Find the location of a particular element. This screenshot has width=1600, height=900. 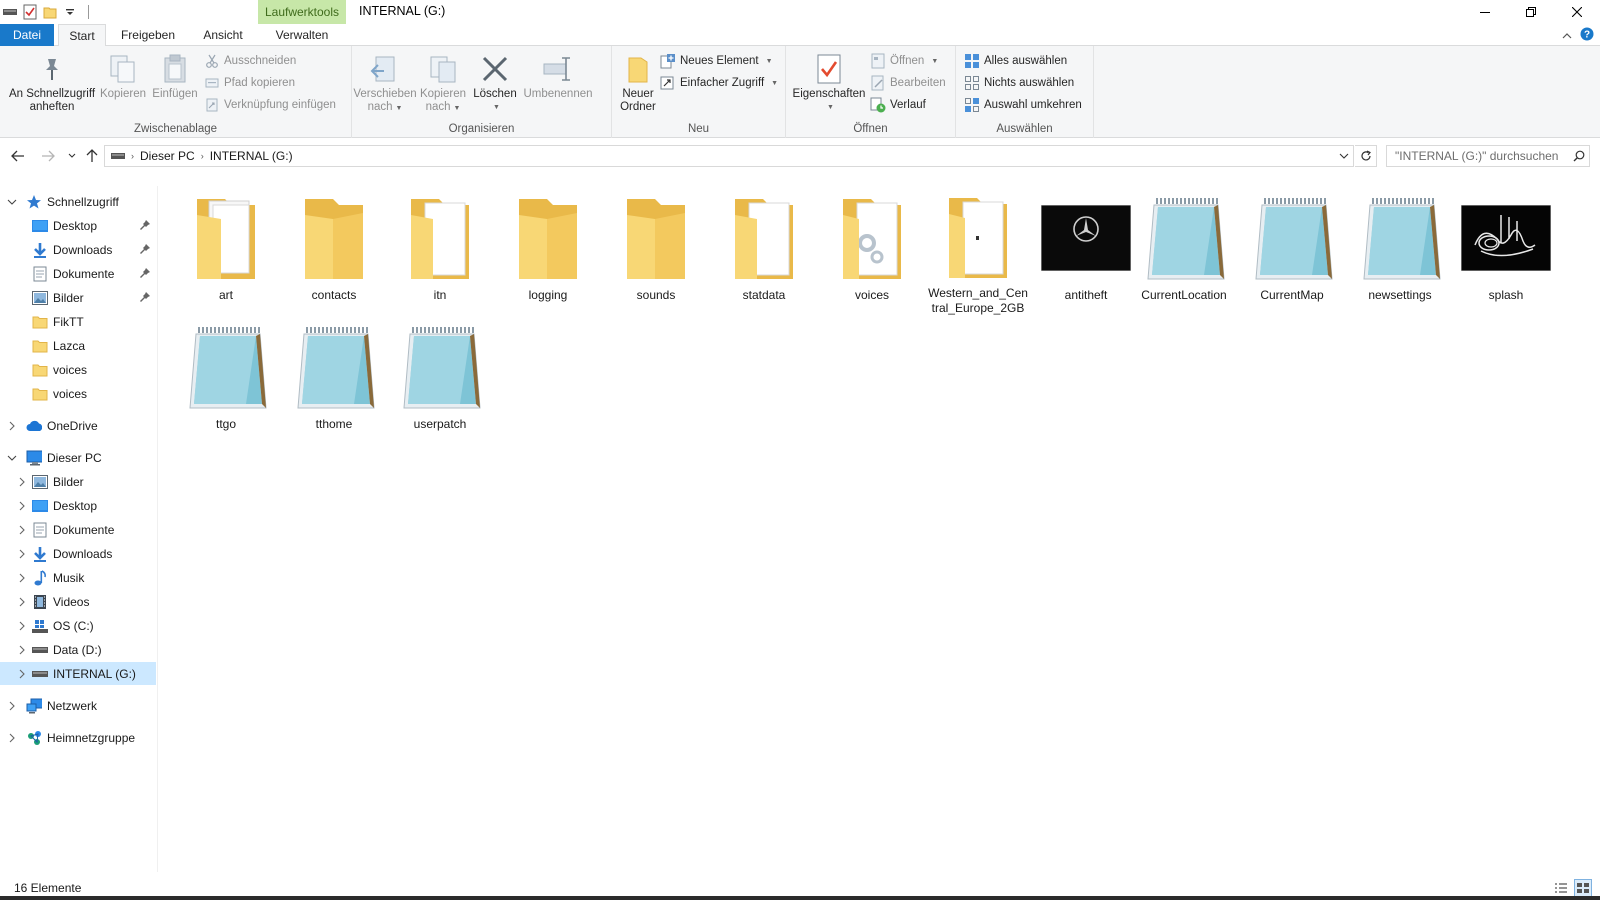

address-bar: › Dieser PC › INTERNAL (G:) is located at coordinates (729, 156).